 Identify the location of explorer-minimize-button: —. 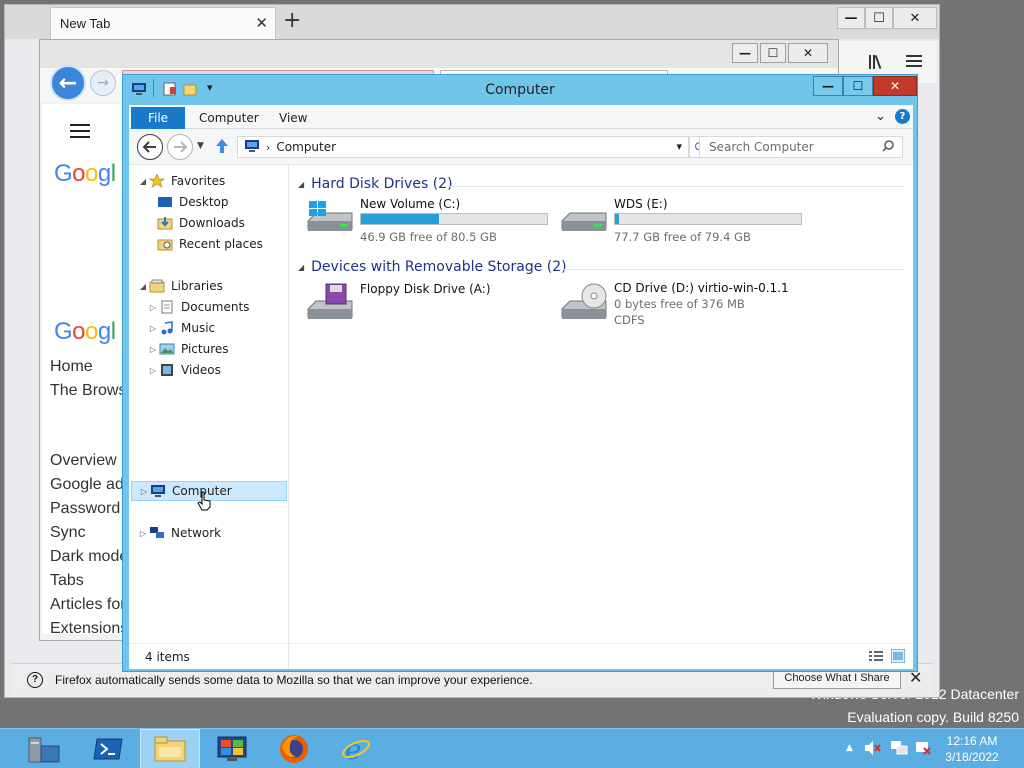
(828, 86).